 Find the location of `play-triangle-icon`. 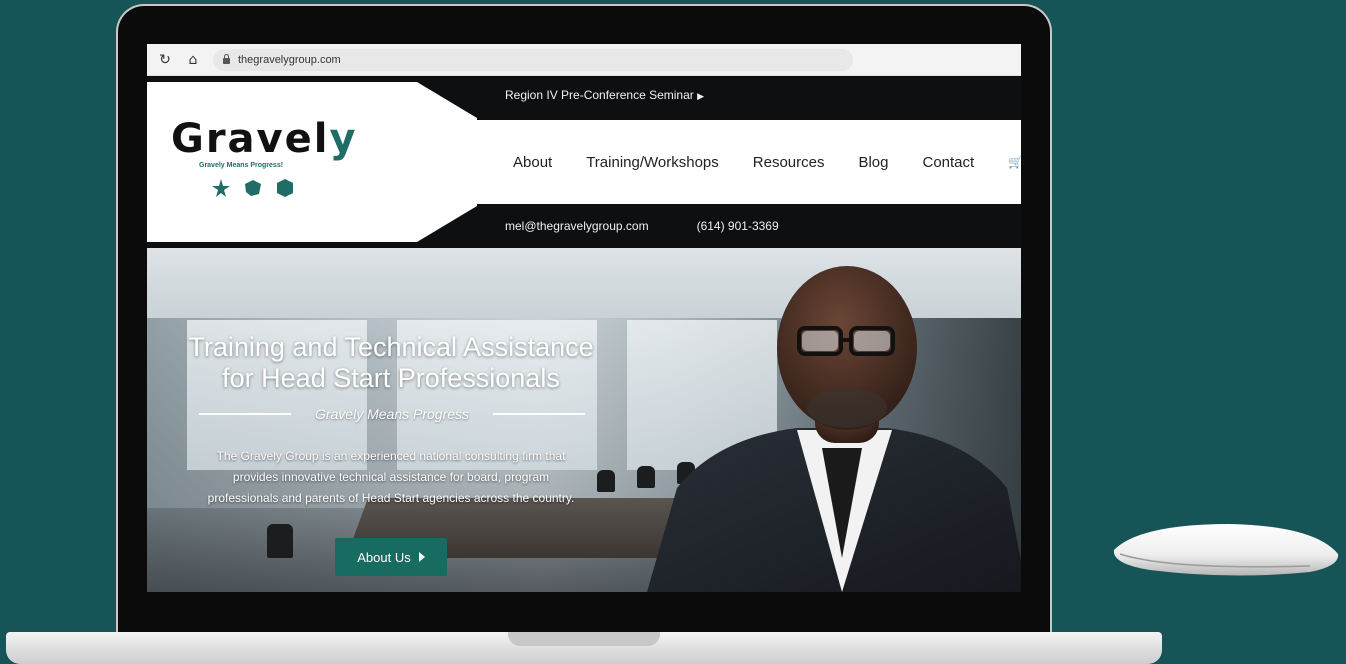

play-triangle-icon is located at coordinates (421, 557).